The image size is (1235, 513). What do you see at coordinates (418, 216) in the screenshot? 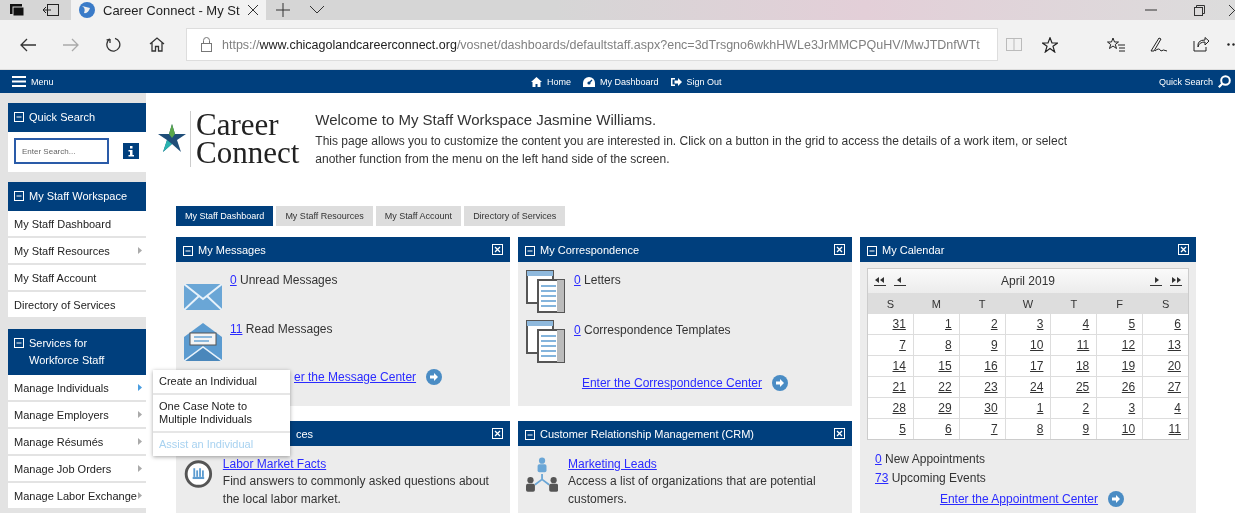
I see `tab: My Staff Account` at bounding box center [418, 216].